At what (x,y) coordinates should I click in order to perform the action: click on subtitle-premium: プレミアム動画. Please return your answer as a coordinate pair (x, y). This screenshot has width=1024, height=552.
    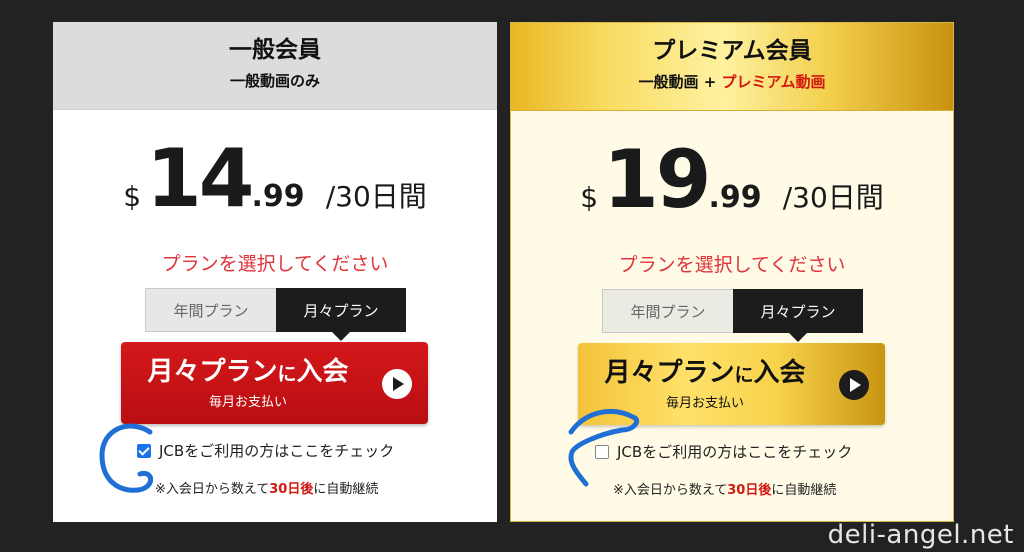
    Looking at the image, I should click on (773, 82).